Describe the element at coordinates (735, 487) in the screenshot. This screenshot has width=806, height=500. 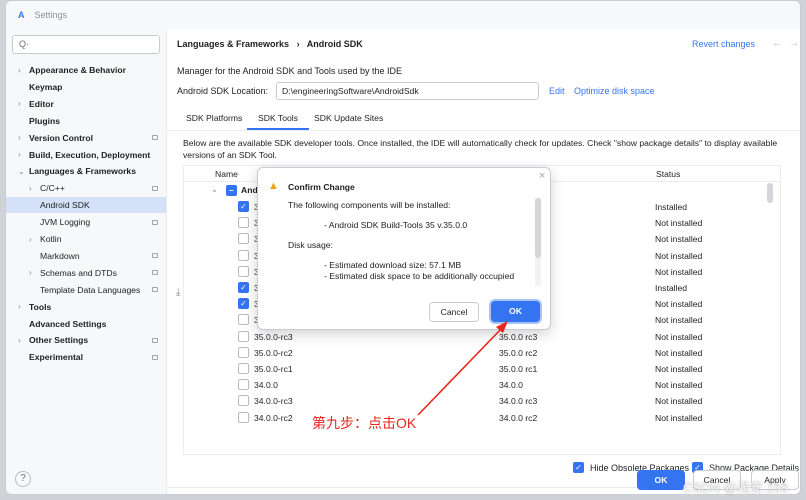
I see `watermark: CSDN @浅安.158` at that location.